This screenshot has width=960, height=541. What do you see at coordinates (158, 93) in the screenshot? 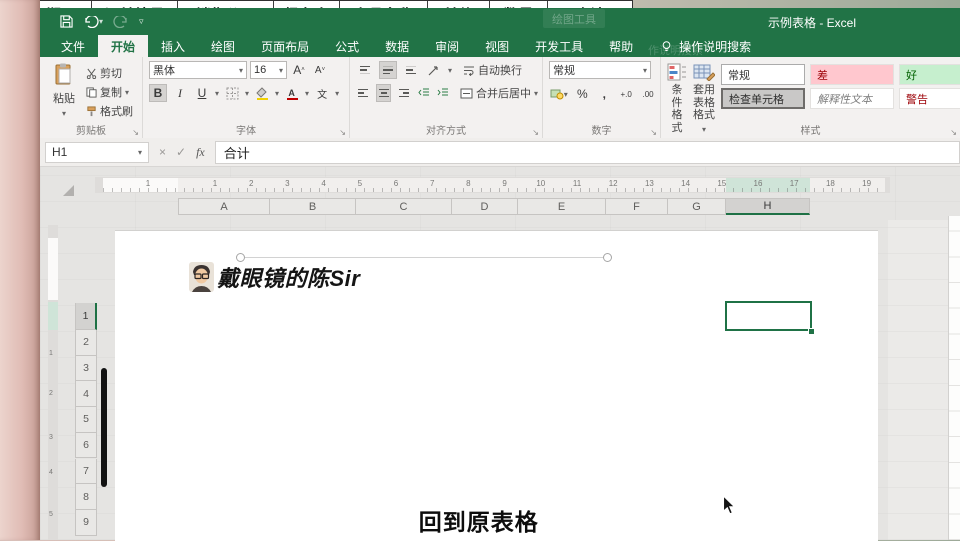
I see `bold-button: B` at bounding box center [158, 93].